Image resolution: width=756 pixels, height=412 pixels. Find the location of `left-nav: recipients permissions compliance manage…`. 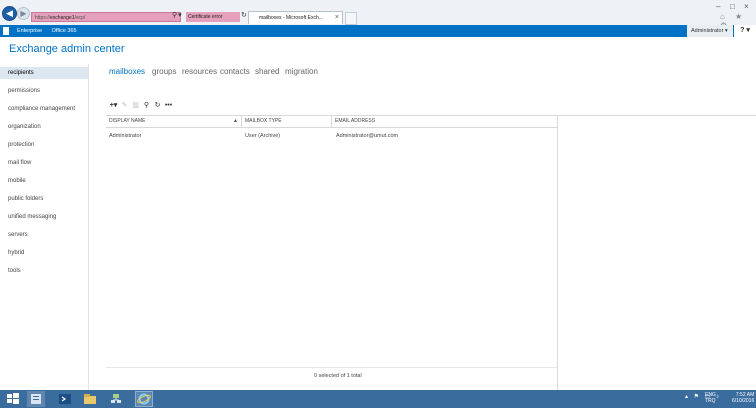

left-nav: recipients permissions compliance manage… is located at coordinates (44, 227).